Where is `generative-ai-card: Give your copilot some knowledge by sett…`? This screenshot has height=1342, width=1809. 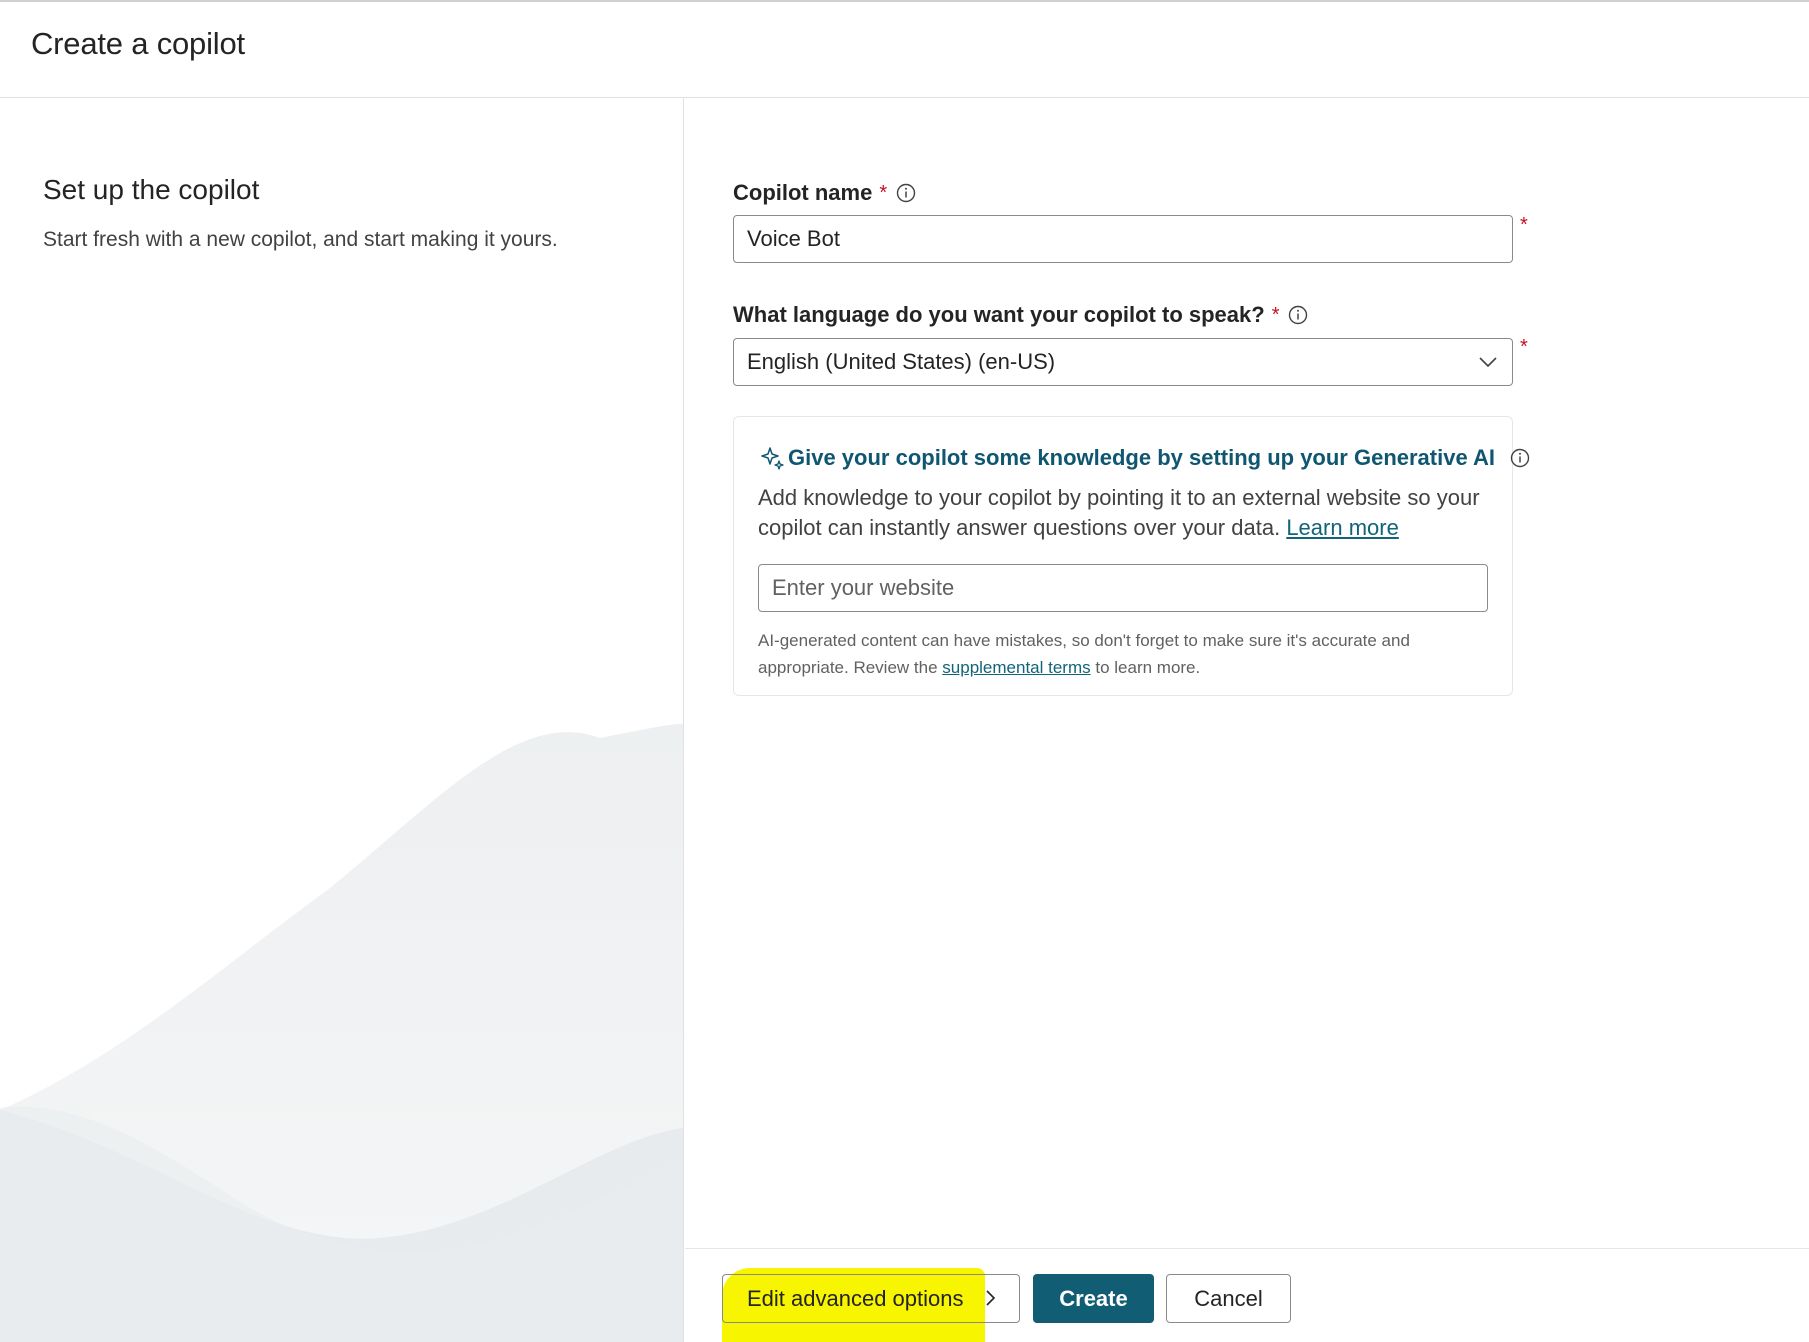
generative-ai-card: Give your copilot some knowledge by sett… is located at coordinates (1131, 556).